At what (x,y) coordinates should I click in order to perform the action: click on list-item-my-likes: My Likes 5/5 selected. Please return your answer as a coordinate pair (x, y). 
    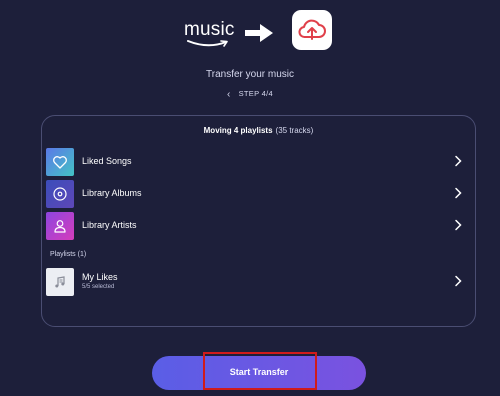
    Looking at the image, I should click on (259, 282).